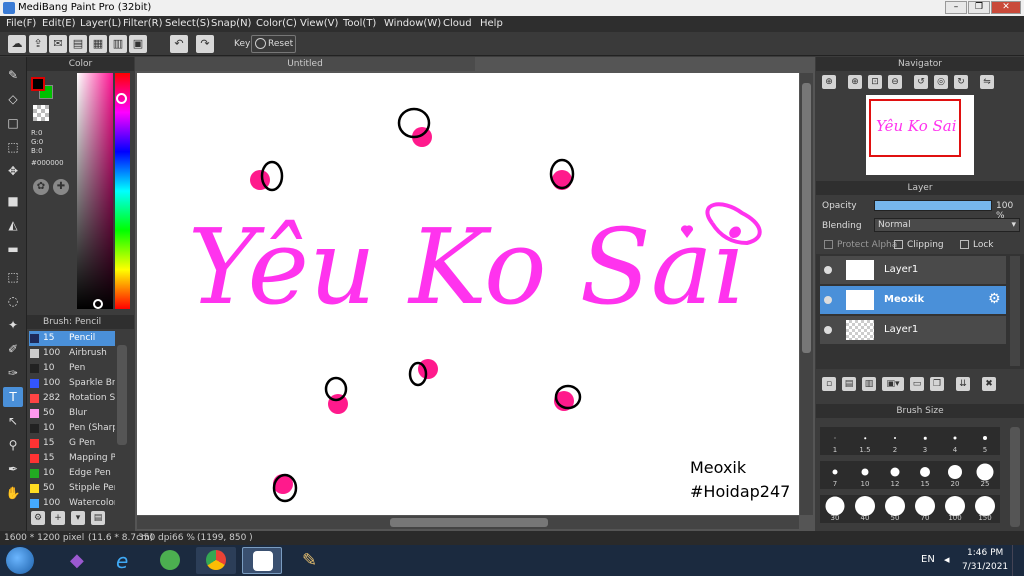  Describe the element at coordinates (961, 82) in the screenshot. I see `rotate-right-icon: ↻` at that location.